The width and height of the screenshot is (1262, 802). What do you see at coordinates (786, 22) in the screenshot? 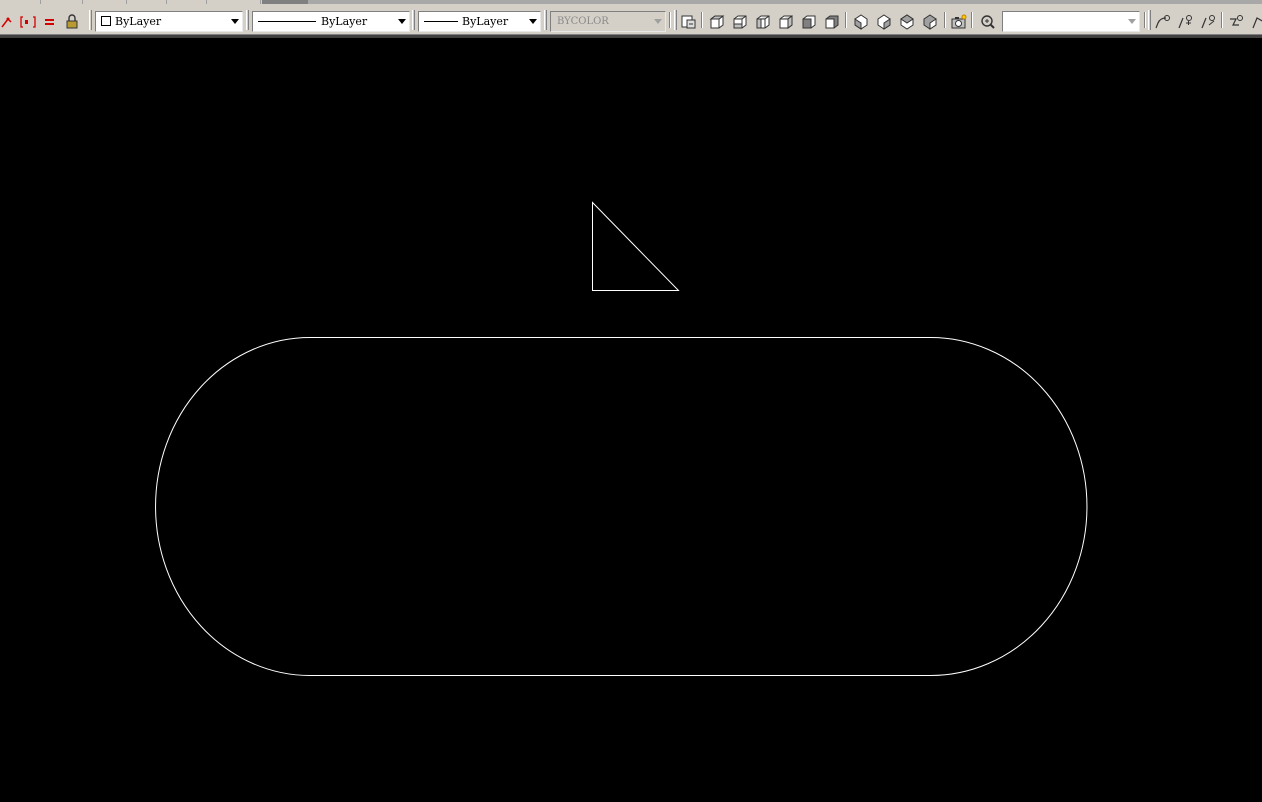
I see `right-view-icon` at bounding box center [786, 22].